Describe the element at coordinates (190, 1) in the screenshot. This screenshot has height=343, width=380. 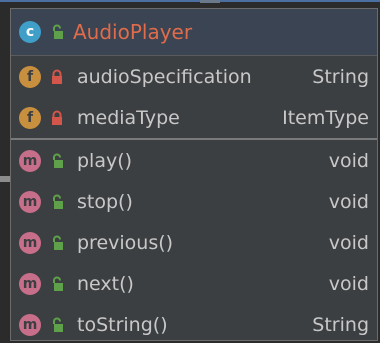
I see `selection-line` at that location.